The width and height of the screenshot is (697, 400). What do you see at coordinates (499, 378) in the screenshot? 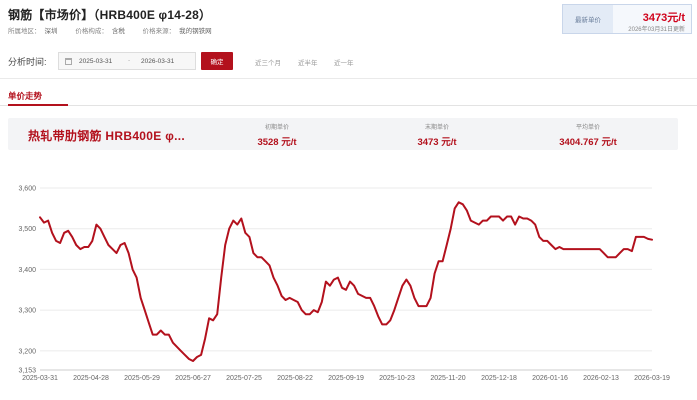
I see `x-tick-label: 2025-12-18` at bounding box center [499, 378].